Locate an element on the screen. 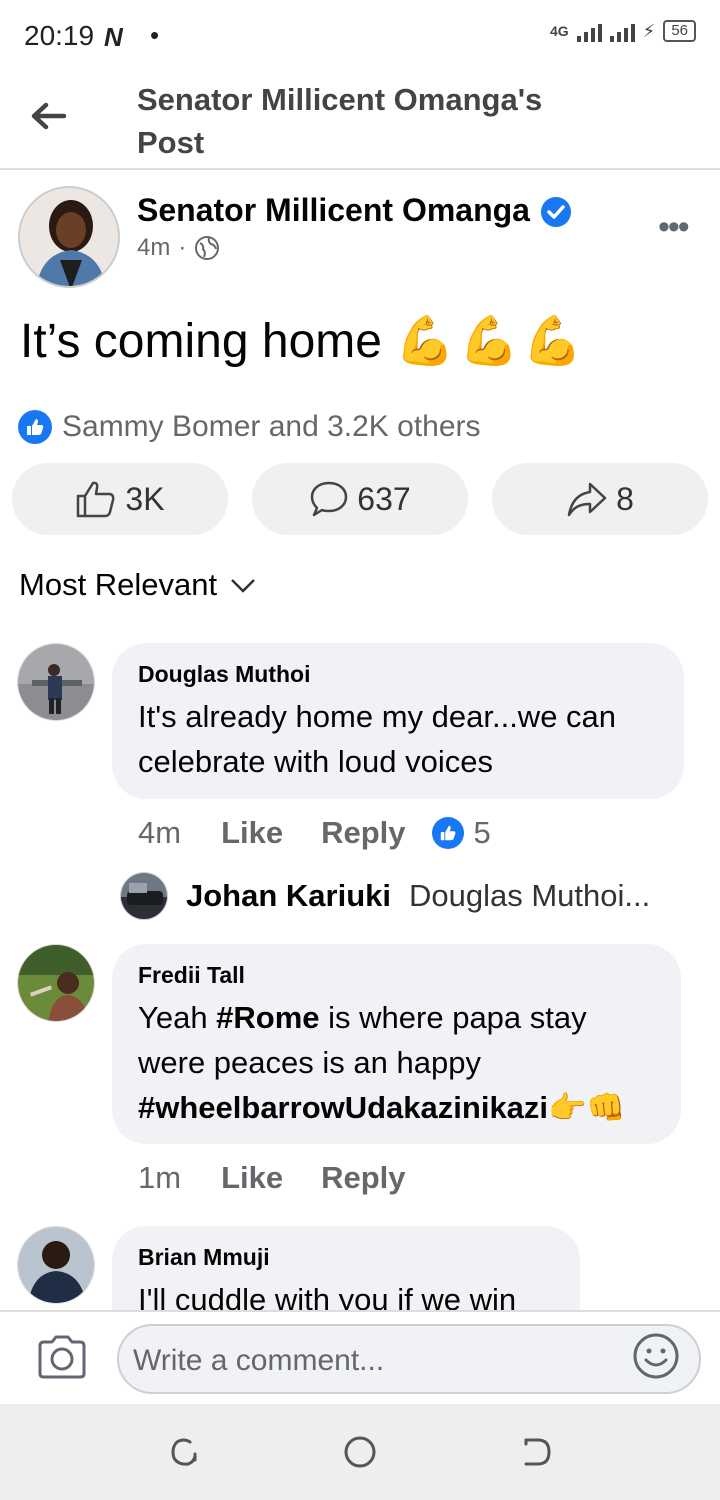 Image resolution: width=720 pixels, height=1500 pixels. notification-n-icon: N is located at coordinates (113, 37).